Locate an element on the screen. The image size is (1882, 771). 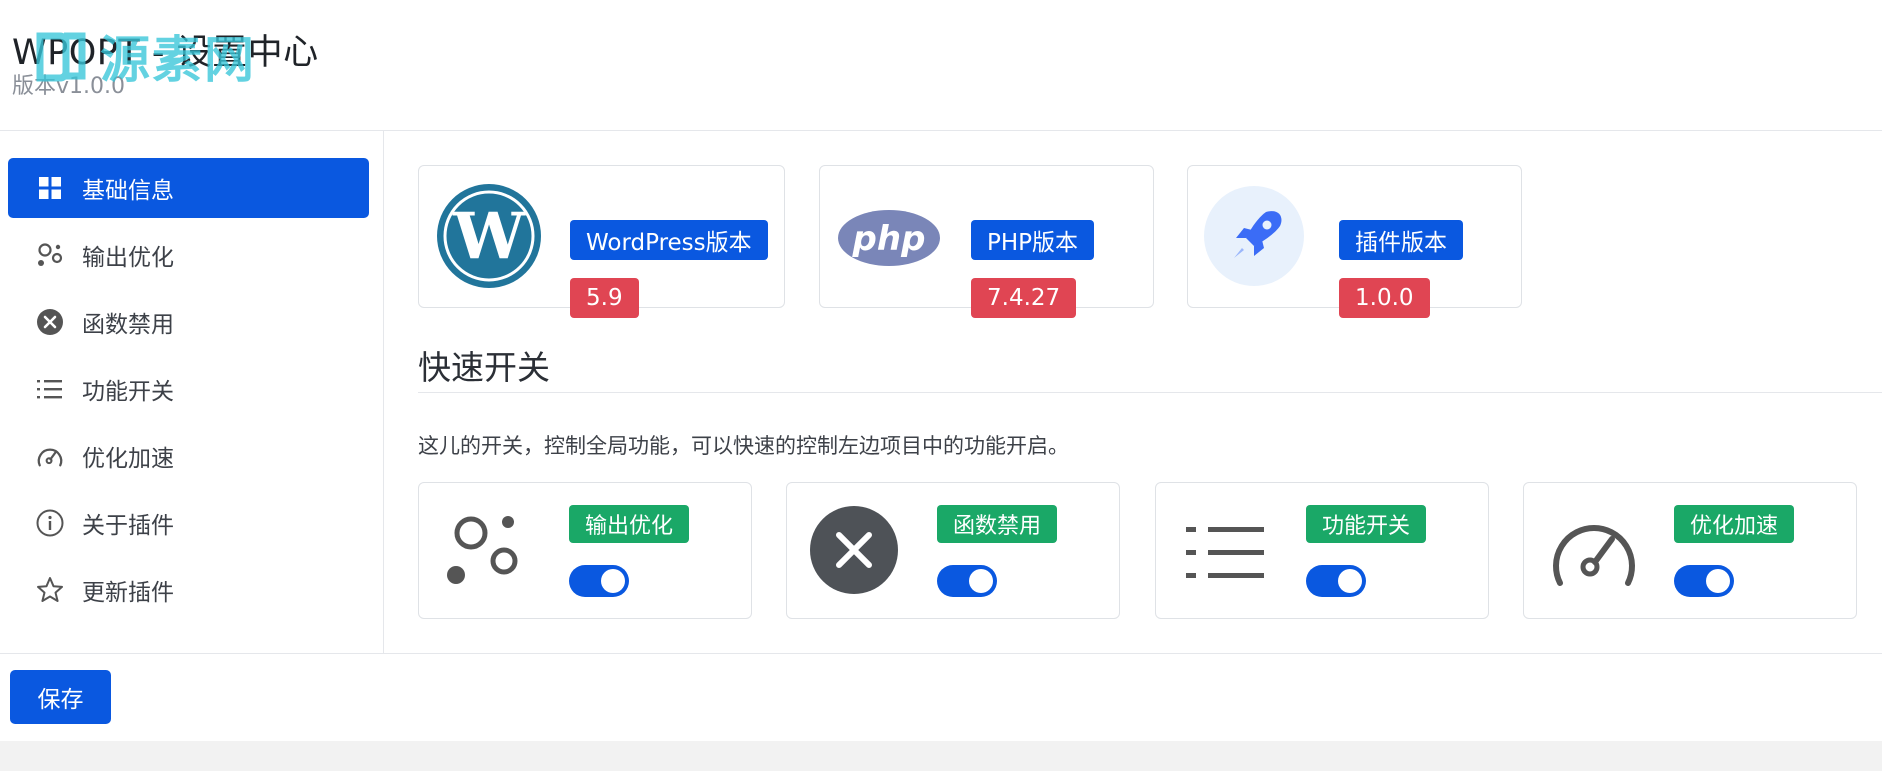
watermark: 源素网 is located at coordinates (145, 56).